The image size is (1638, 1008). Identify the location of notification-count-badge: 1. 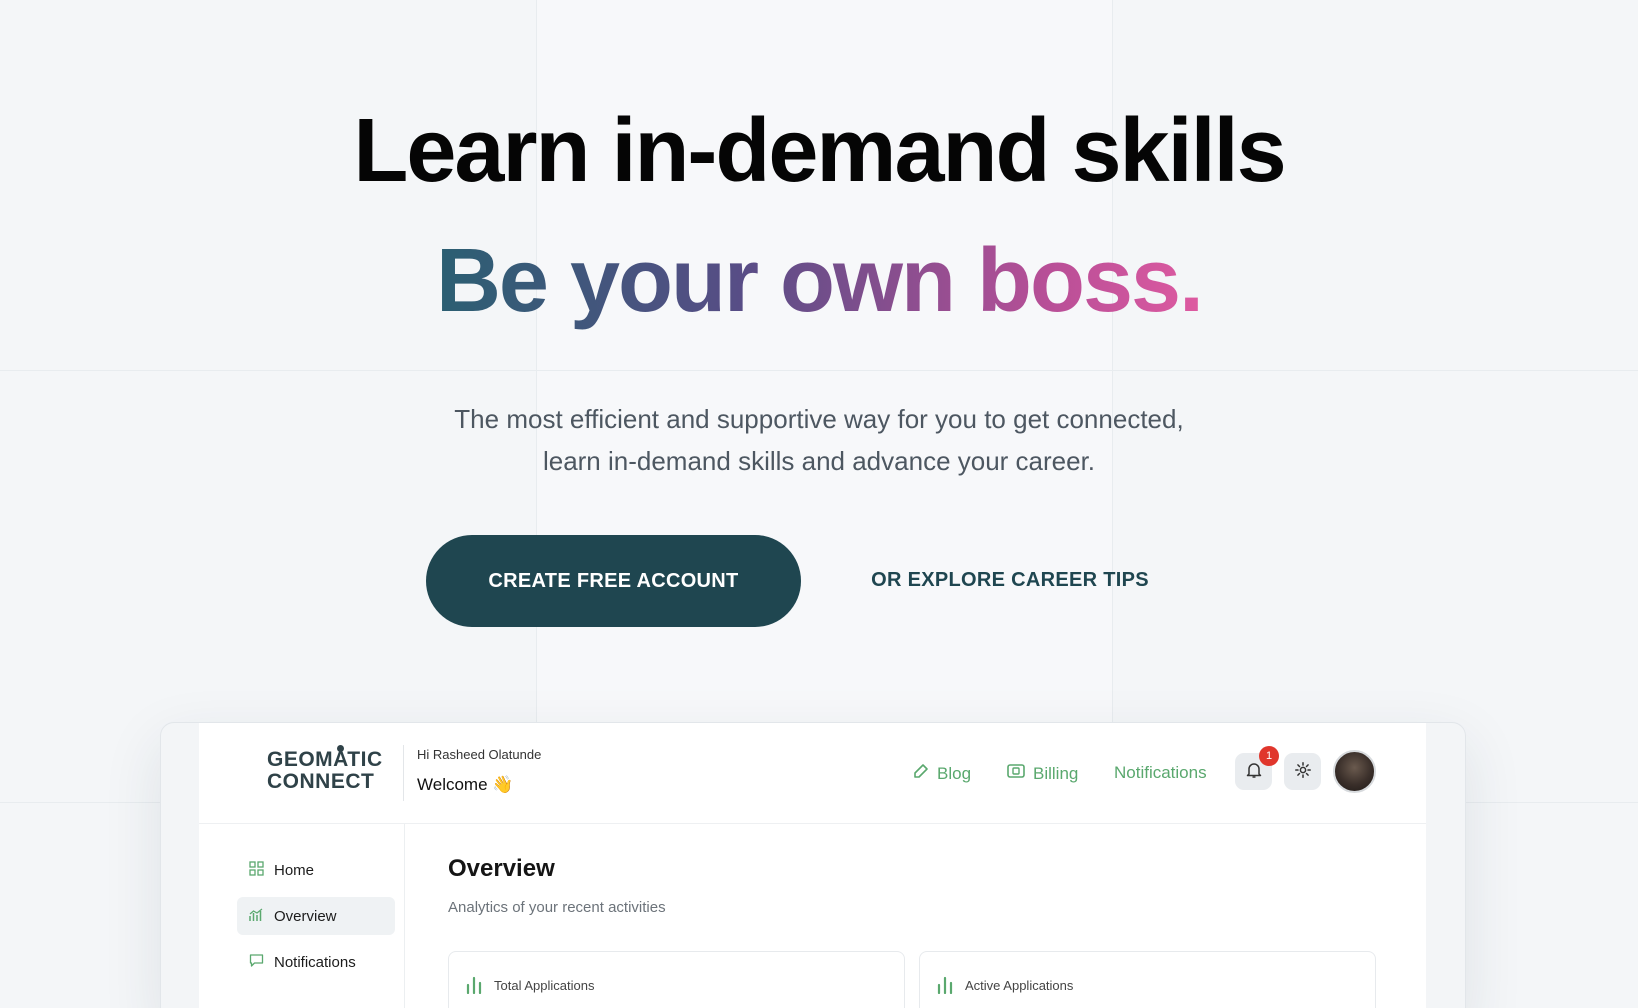
(1269, 756).